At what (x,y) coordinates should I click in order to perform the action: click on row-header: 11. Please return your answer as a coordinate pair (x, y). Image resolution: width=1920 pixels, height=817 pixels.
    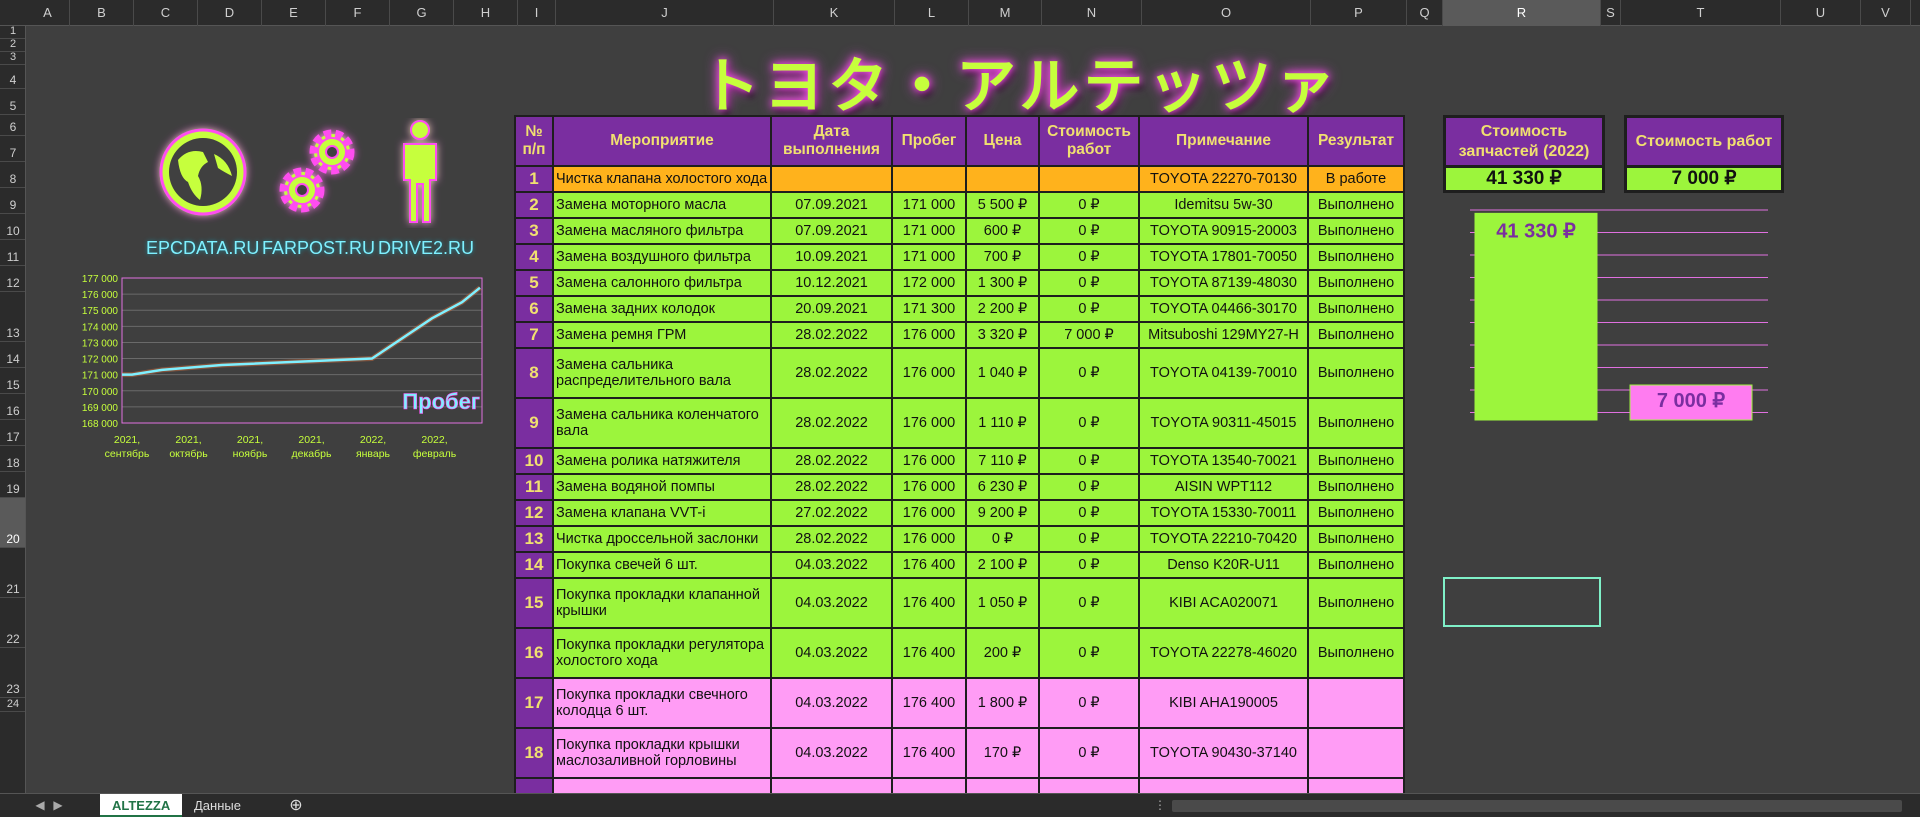
    Looking at the image, I should click on (12, 253).